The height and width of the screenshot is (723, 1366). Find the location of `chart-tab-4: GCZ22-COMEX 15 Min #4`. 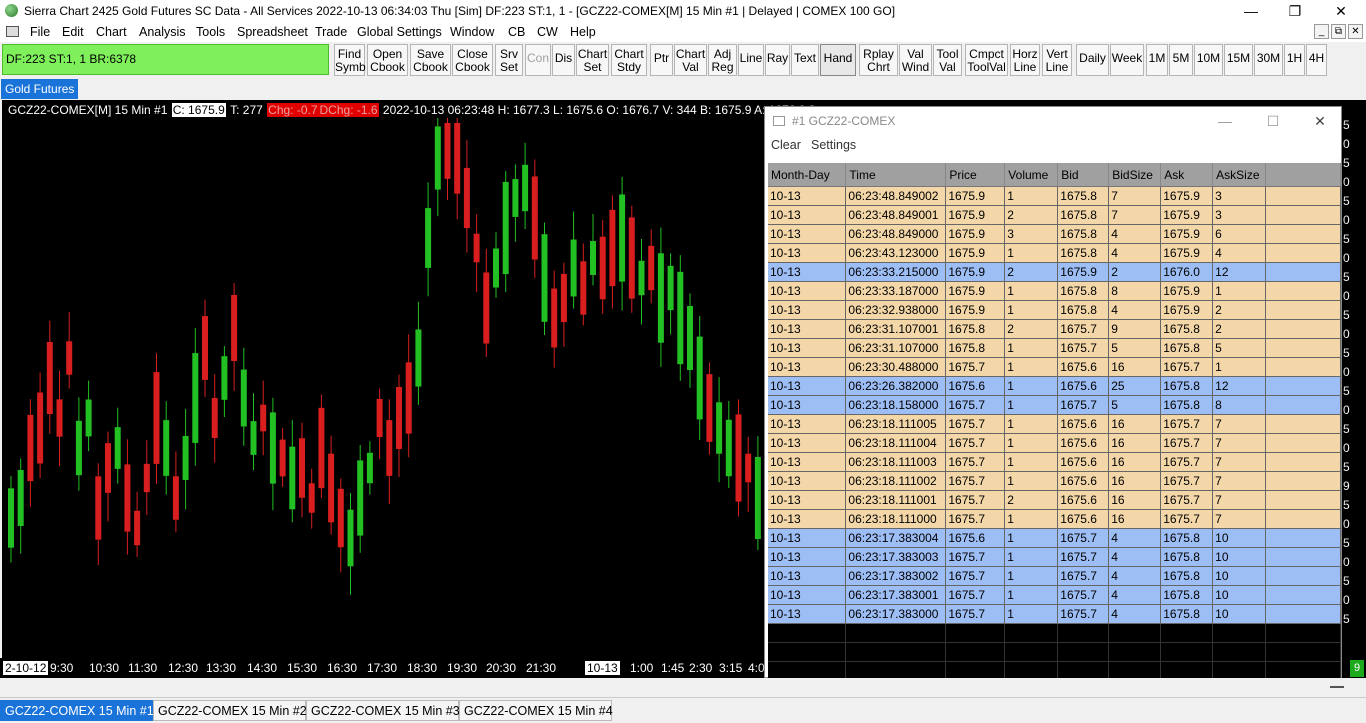

chart-tab-4: GCZ22-COMEX 15 Min #4 is located at coordinates (536, 710).